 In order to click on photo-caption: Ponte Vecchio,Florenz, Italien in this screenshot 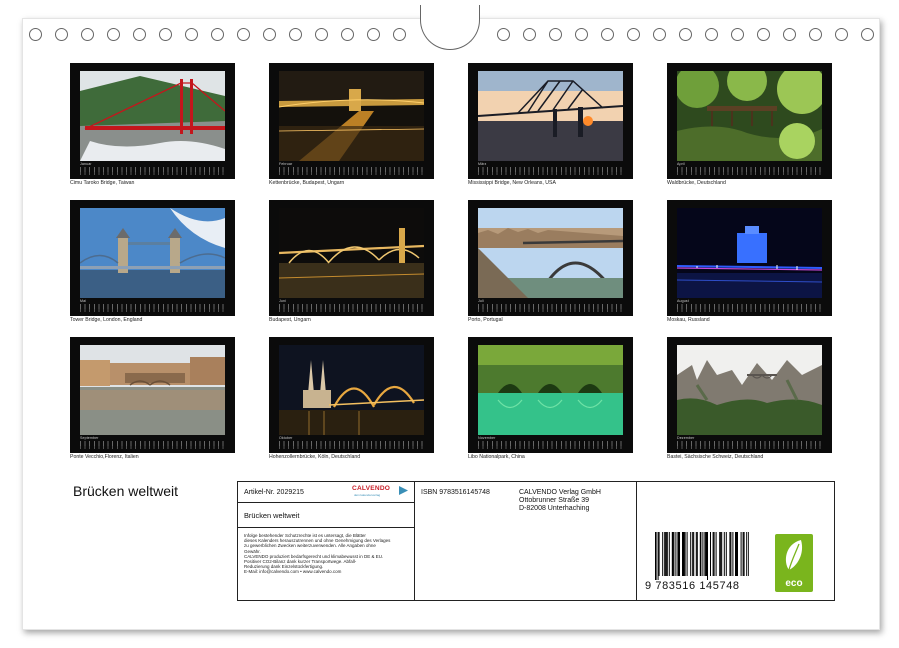, I will do `click(104, 457)`.